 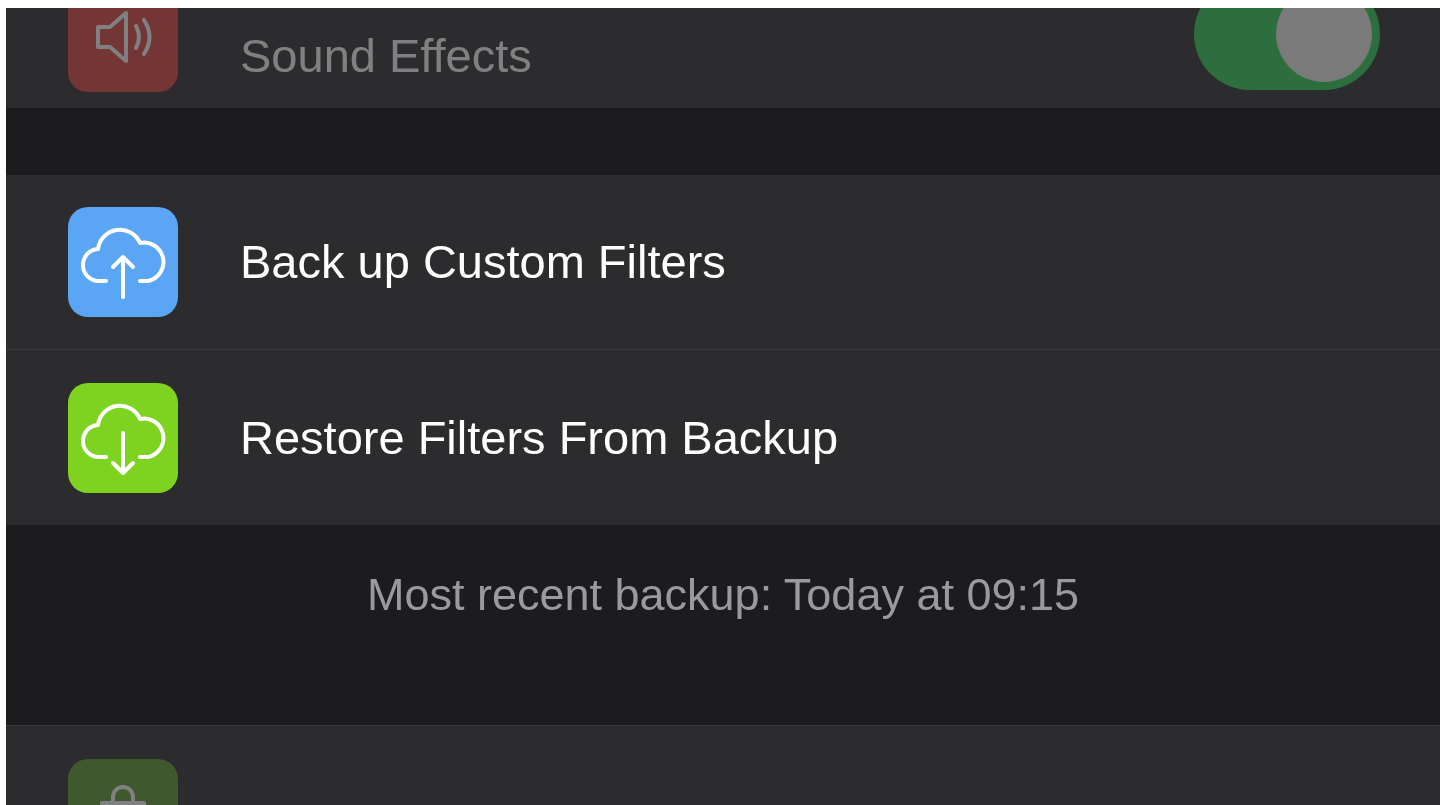 I want to click on settings-row: Sound Effects, so click(x=723, y=58).